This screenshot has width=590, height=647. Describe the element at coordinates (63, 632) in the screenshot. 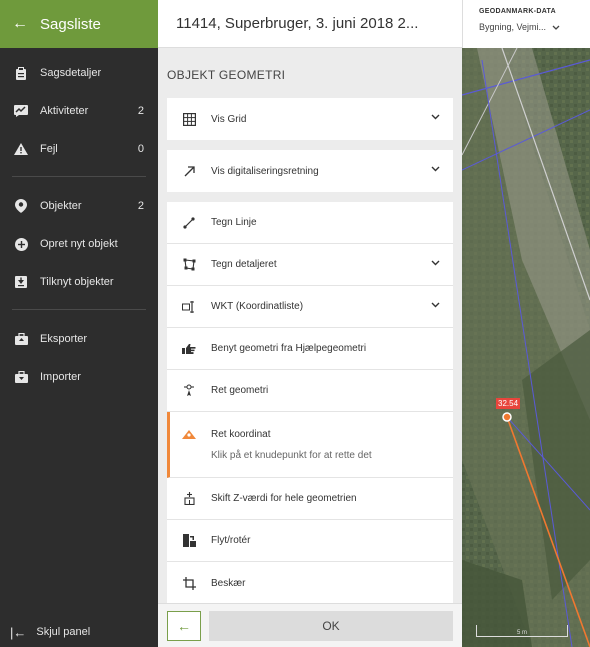

I see `hide-panel-label: Skjul panel` at that location.